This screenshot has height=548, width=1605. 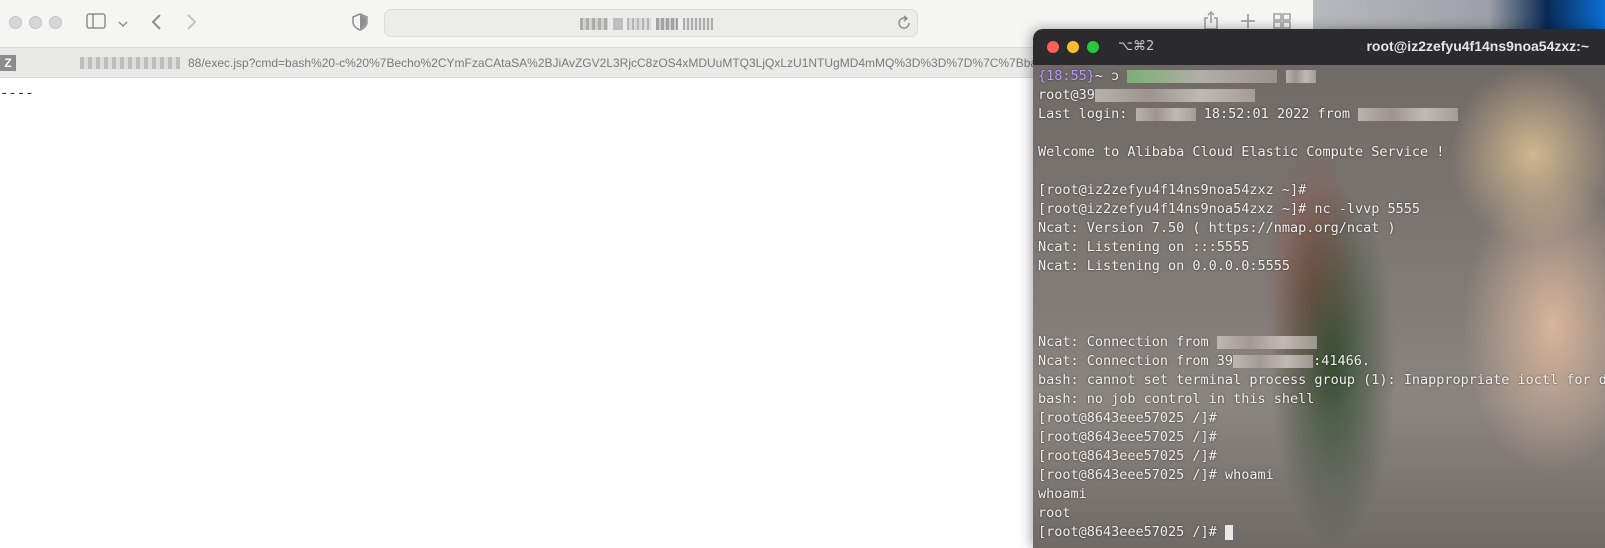 I want to click on terminal-prompt: [root@8643eee57025 /]#, so click(x=1131, y=532).